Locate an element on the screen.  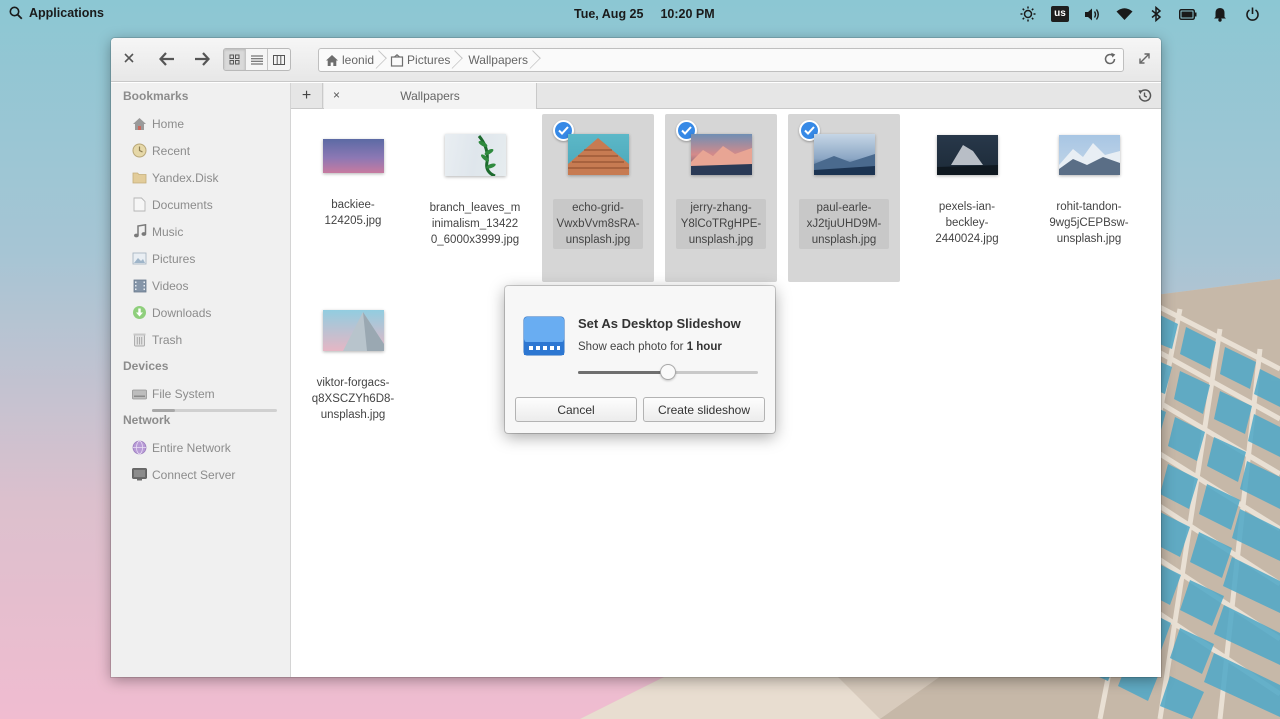
file-item-selected: echo-grid-VwxbVvm8sRA-unsplash.jpg is located at coordinates (598, 198).